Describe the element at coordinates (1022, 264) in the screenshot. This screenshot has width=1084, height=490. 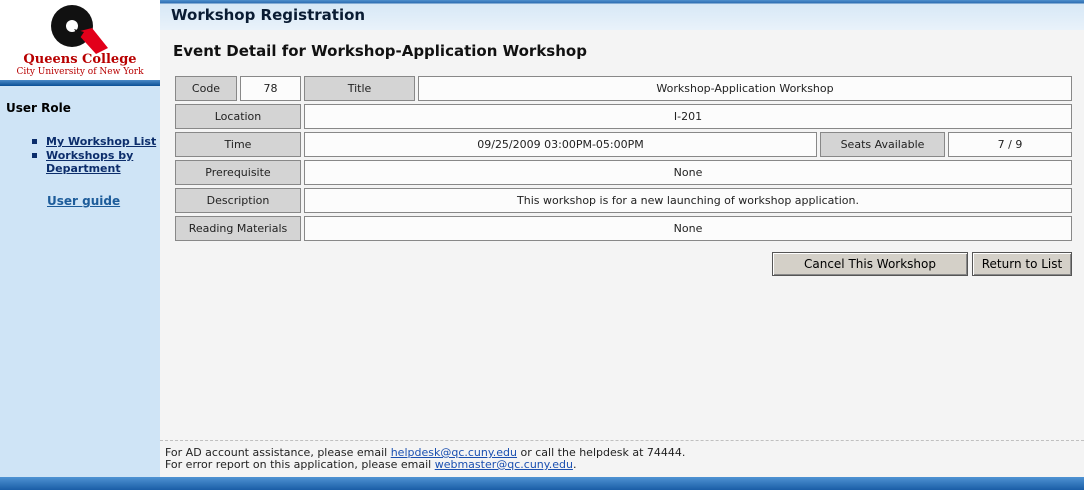
I see `return-to-list-button: Return to List` at that location.